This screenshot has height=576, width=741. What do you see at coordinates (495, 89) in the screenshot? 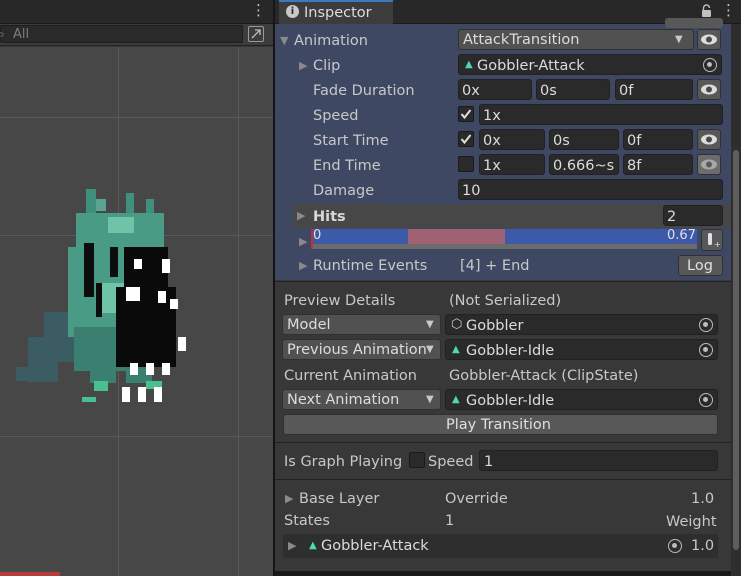
I see `fade-duration-x-field: 0x` at bounding box center [495, 89].